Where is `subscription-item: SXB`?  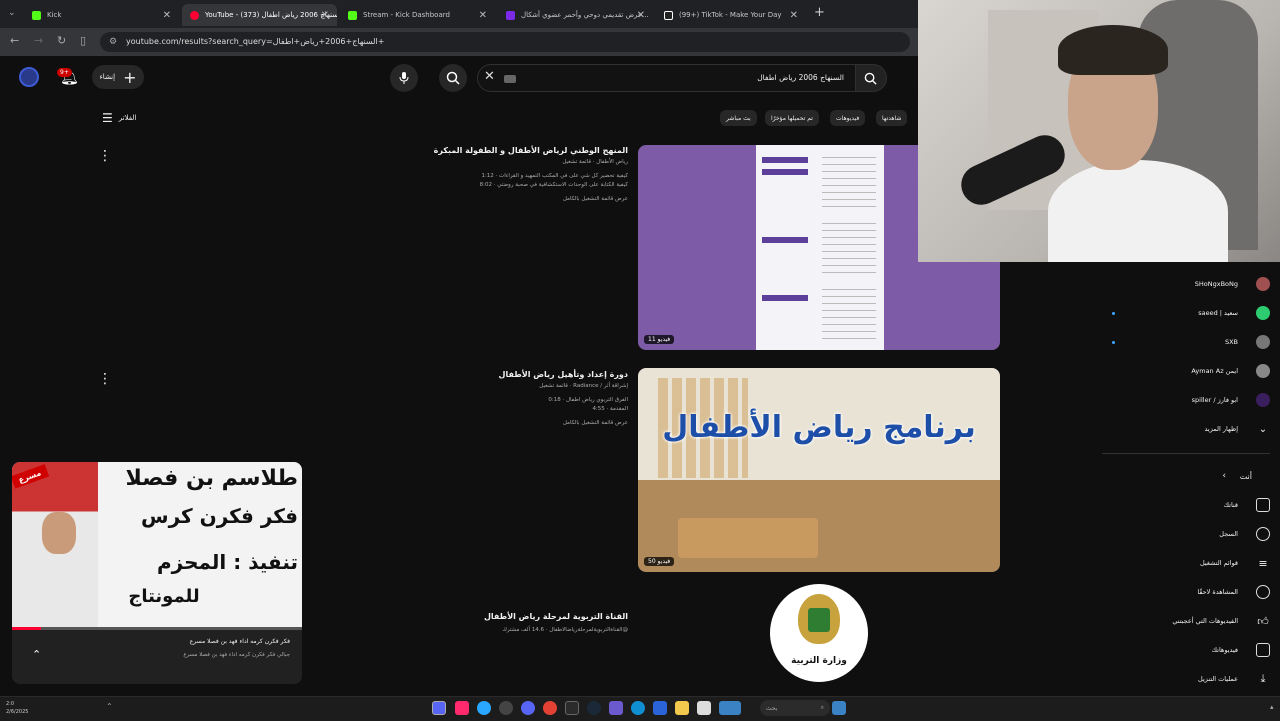 subscription-item: SXB is located at coordinates (1170, 342).